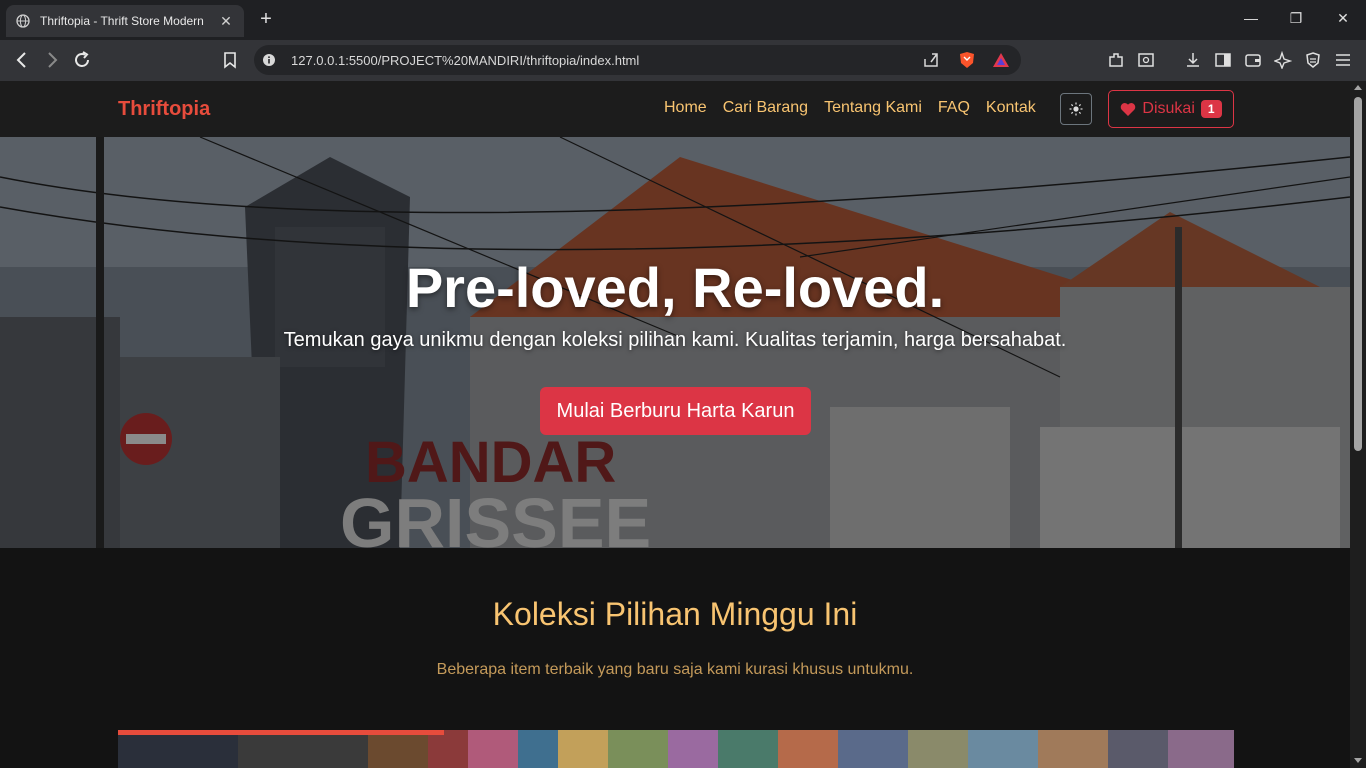 Image resolution: width=1366 pixels, height=768 pixels. Describe the element at coordinates (1128, 109) in the screenshot. I see `heart-icon` at that location.